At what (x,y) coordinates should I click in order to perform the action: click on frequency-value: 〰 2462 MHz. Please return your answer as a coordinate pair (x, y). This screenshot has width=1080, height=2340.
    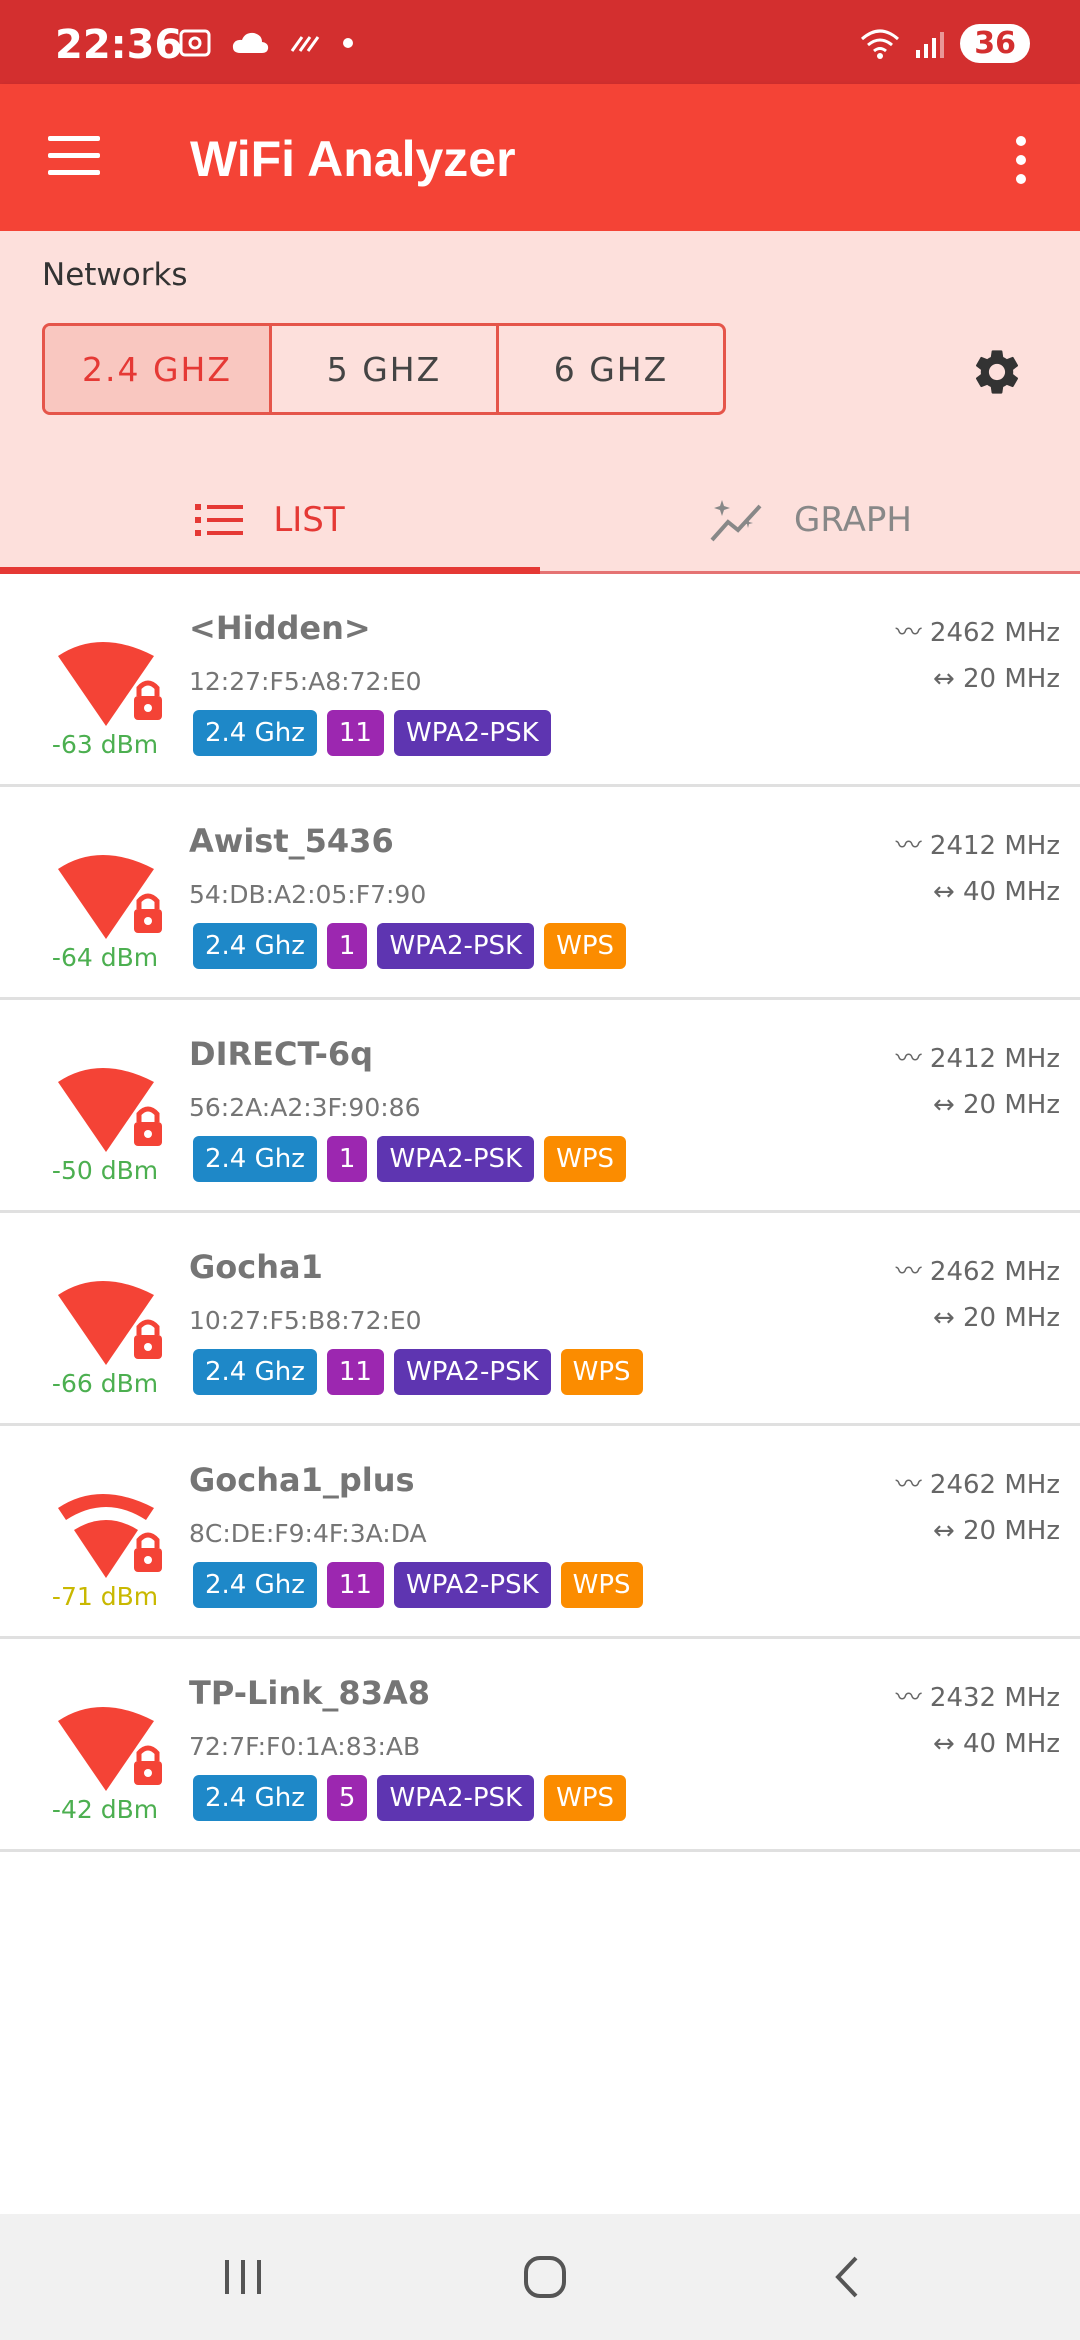
    Looking at the image, I should click on (978, 1269).